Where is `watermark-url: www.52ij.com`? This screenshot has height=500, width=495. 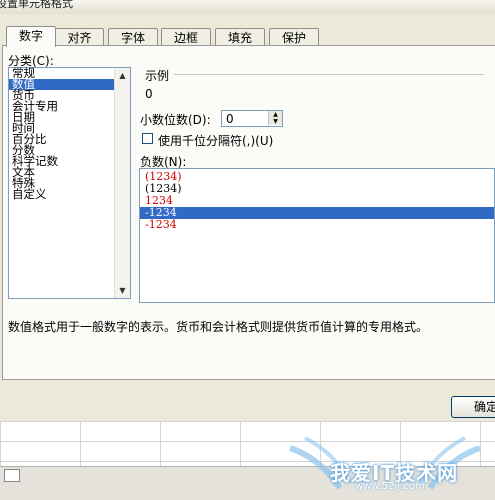 watermark-url: www.52ij.com is located at coordinates (390, 486).